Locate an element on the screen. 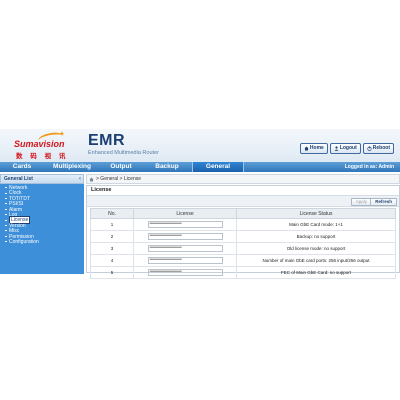 Image resolution: width=400 pixels, height=400 pixels. tab-multiplexing: Multiplexing is located at coordinates (72, 167).